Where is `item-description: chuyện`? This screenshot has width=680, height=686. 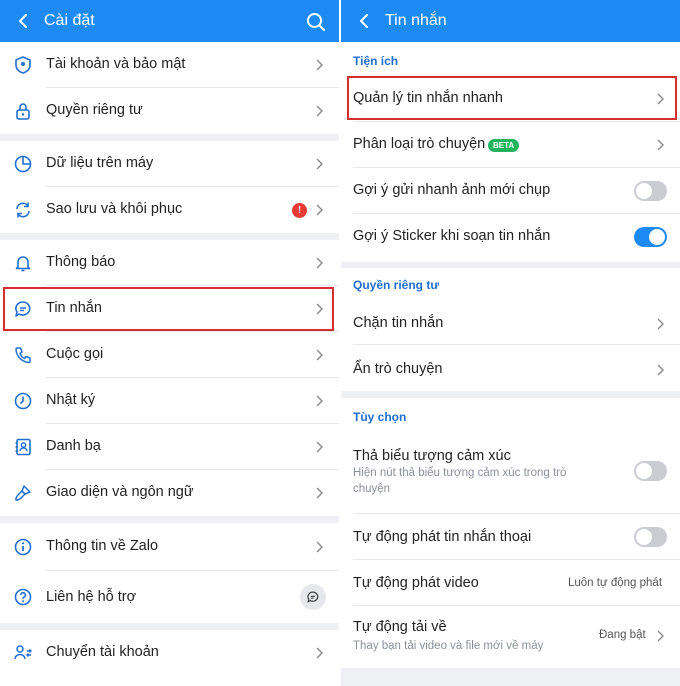 item-description: chuyện is located at coordinates (372, 489).